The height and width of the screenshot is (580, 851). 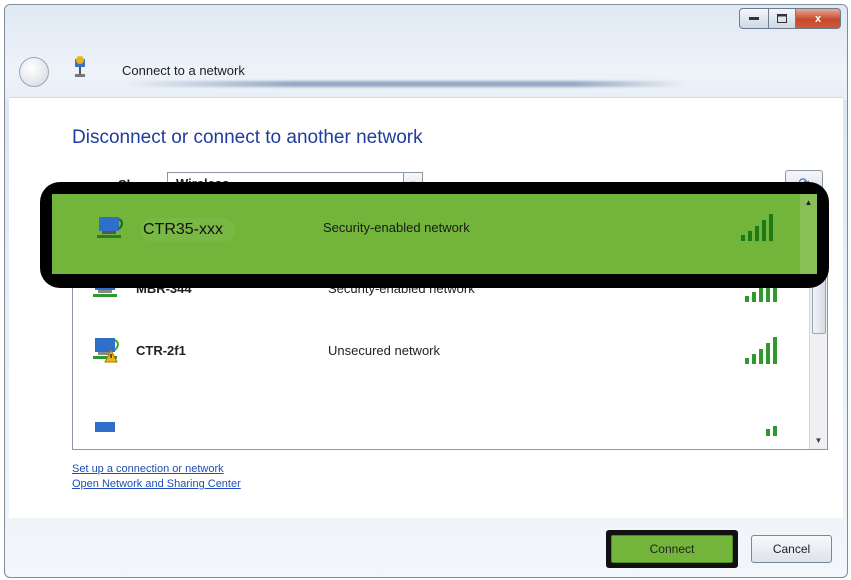 I want to click on maximize-button, so click(x=782, y=18).